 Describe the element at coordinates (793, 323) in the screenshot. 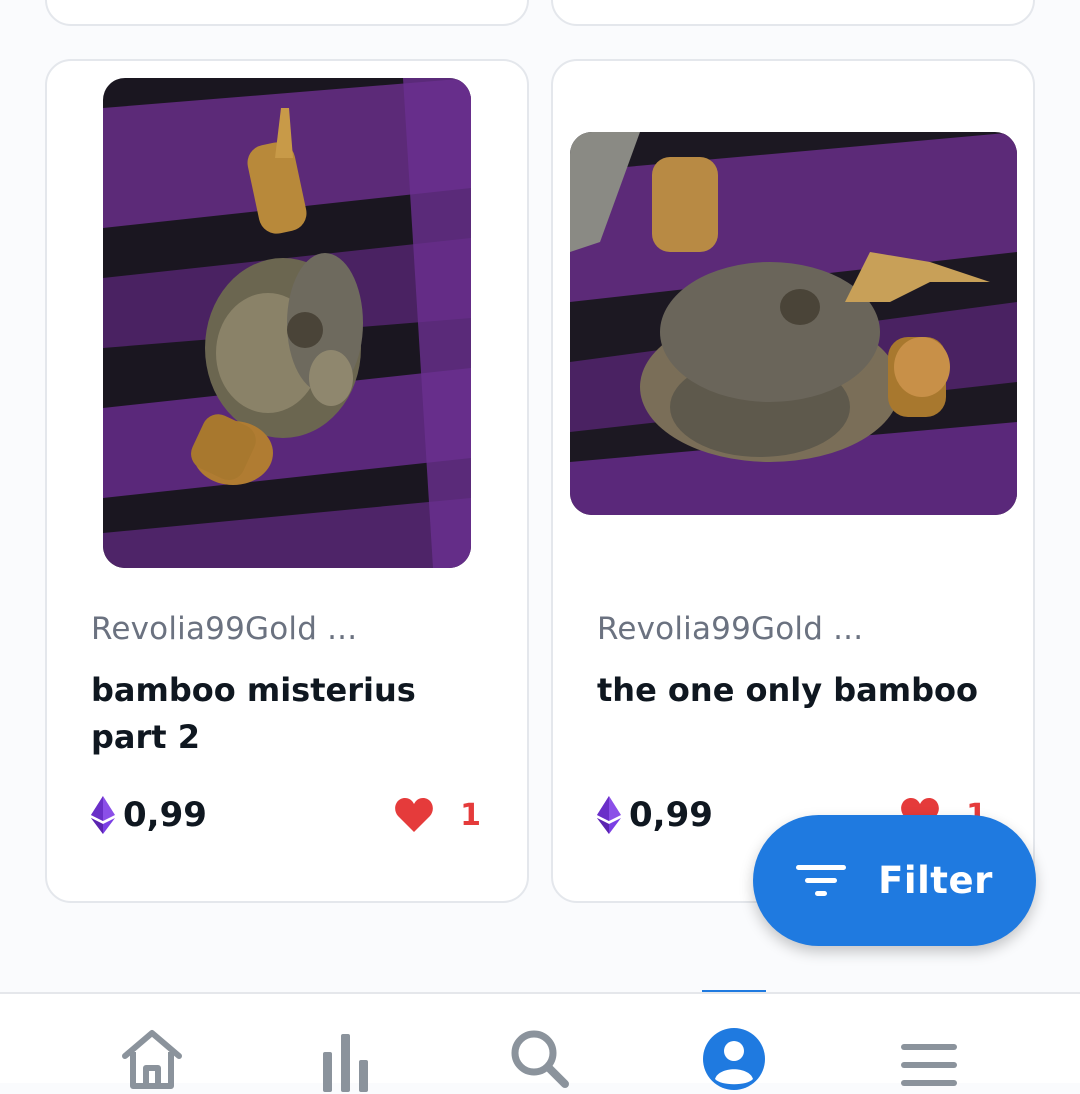

I see `nft-image` at that location.